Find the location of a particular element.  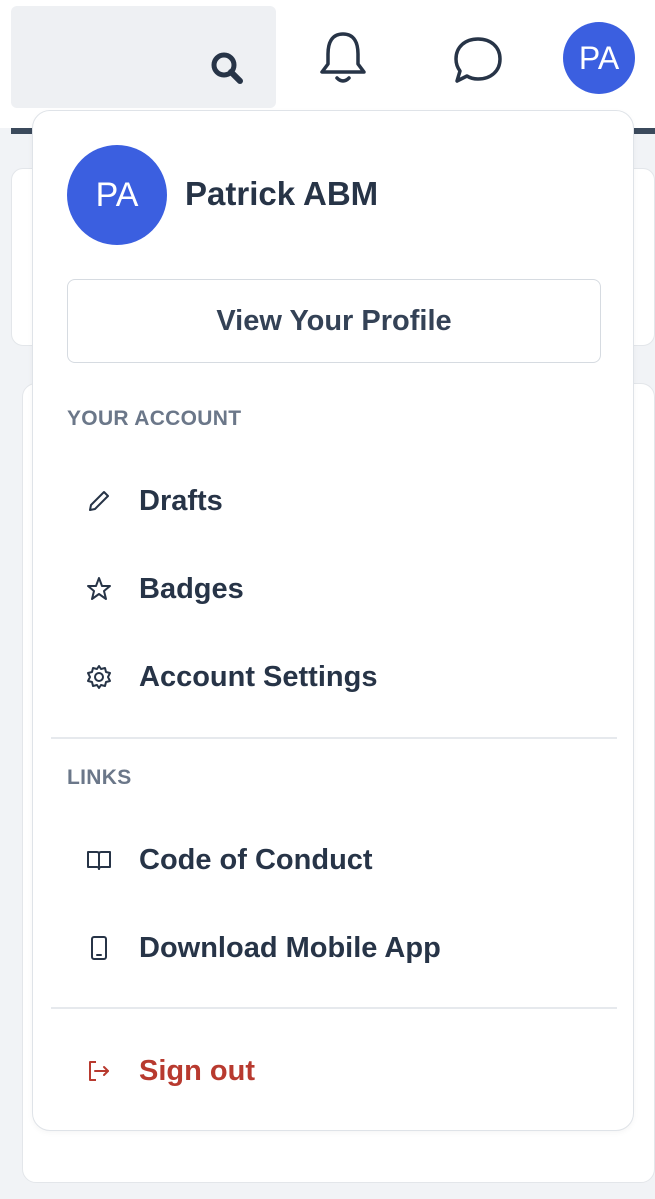

chat-bubble-icon is located at coordinates (478, 60).